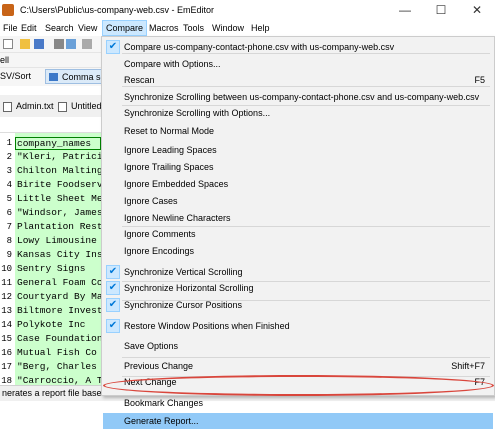 Image resolution: width=495 pixels, height=429 pixels. Describe the element at coordinates (260, 28) in the screenshot. I see `menu-help: Help` at that location.